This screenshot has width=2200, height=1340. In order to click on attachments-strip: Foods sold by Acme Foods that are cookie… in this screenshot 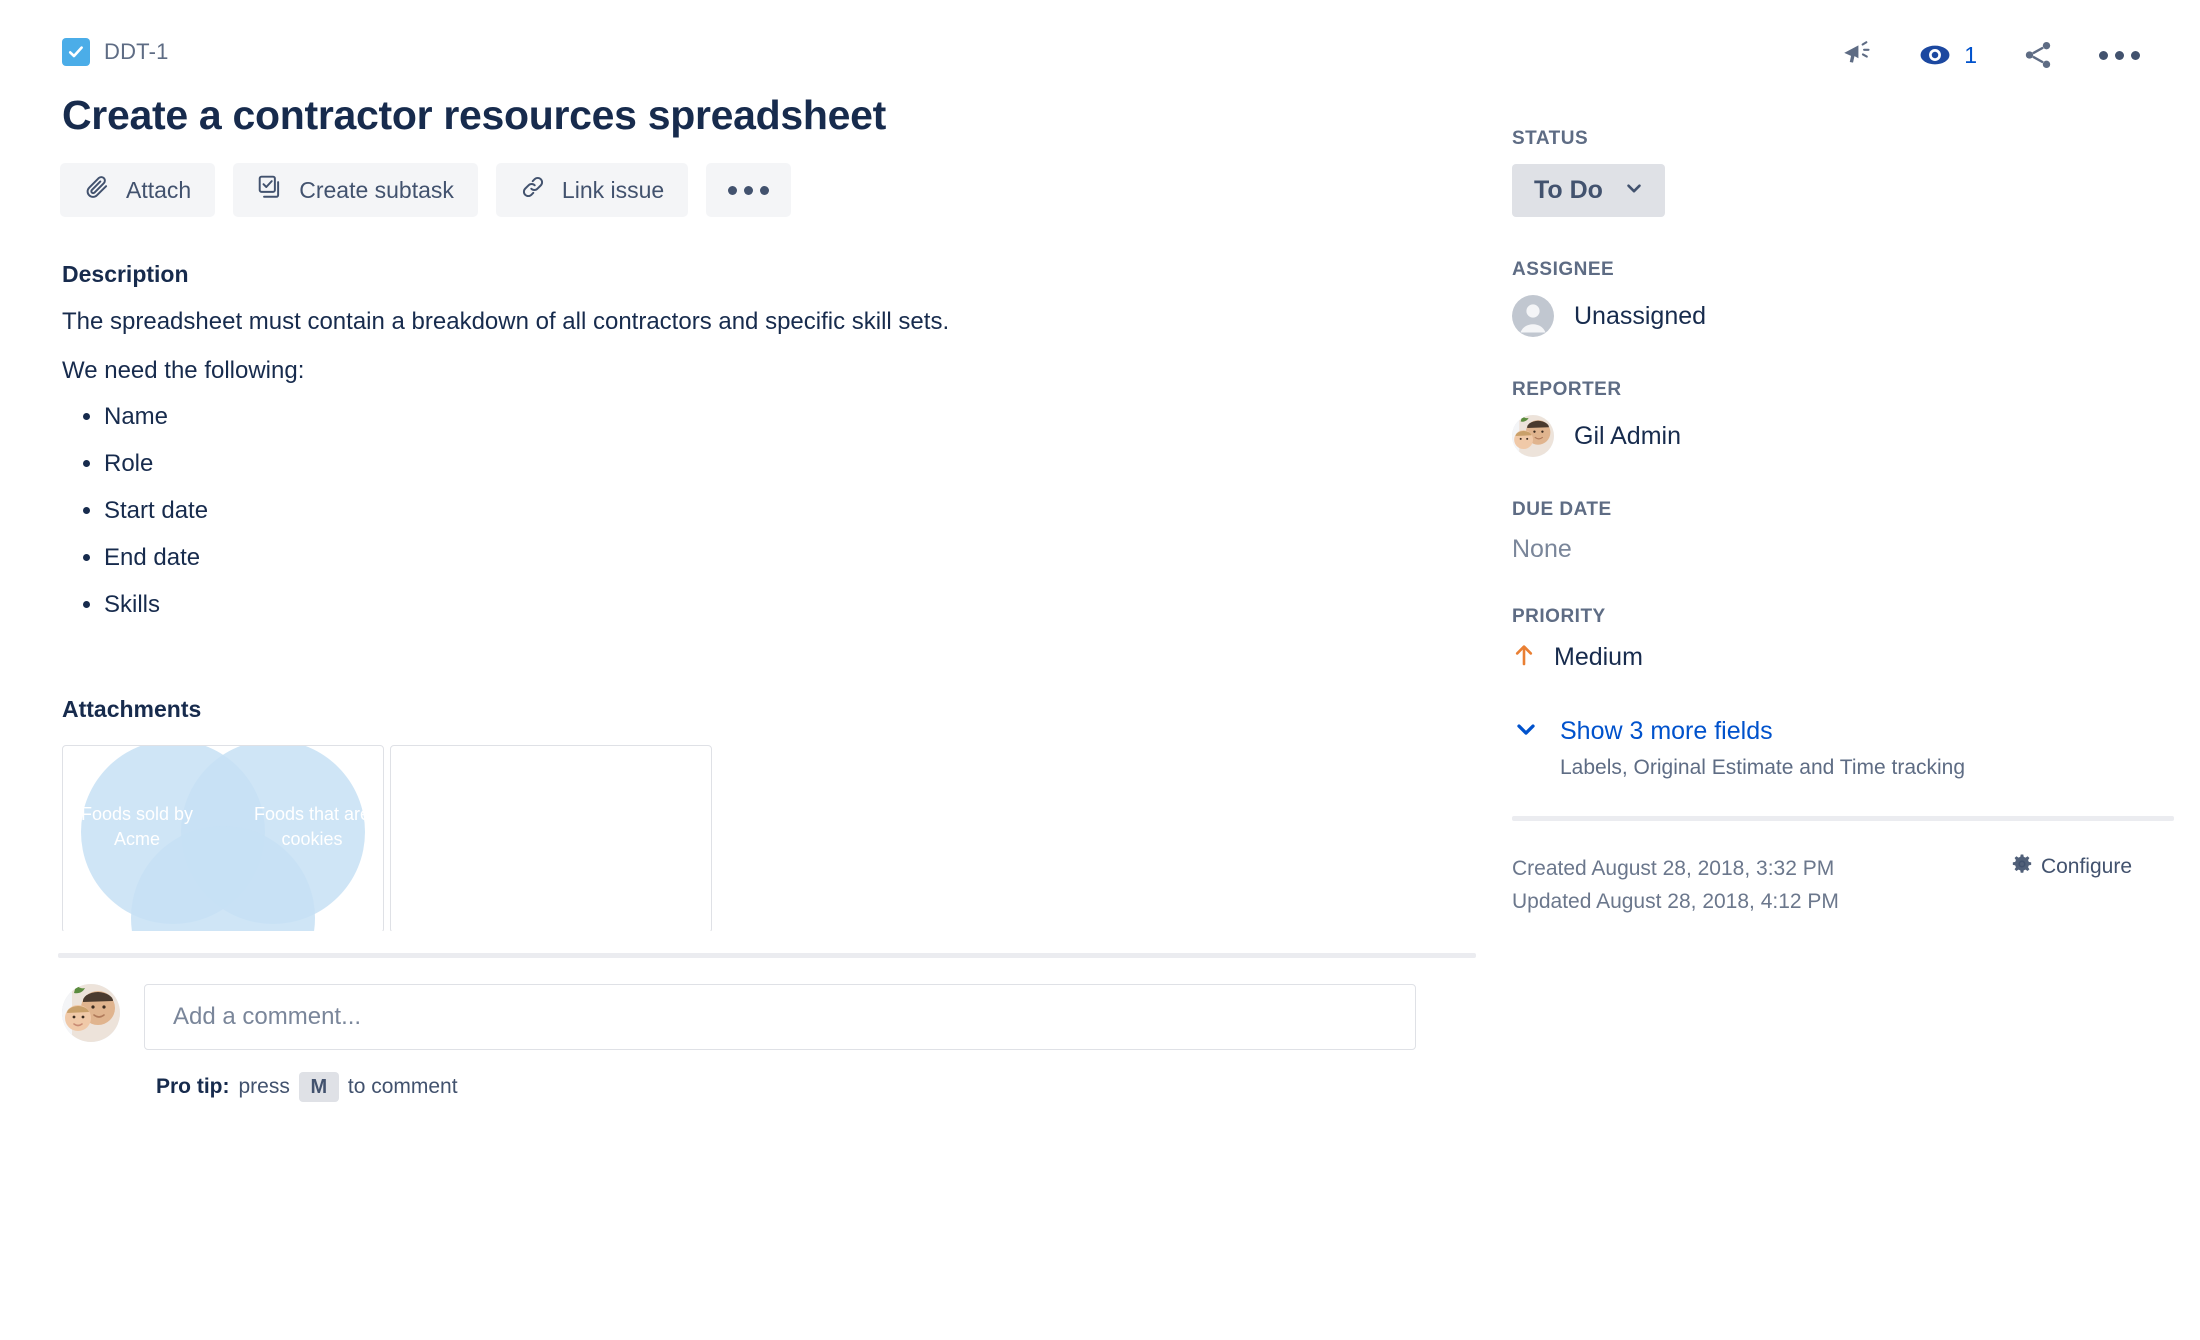, I will do `click(776, 838)`.